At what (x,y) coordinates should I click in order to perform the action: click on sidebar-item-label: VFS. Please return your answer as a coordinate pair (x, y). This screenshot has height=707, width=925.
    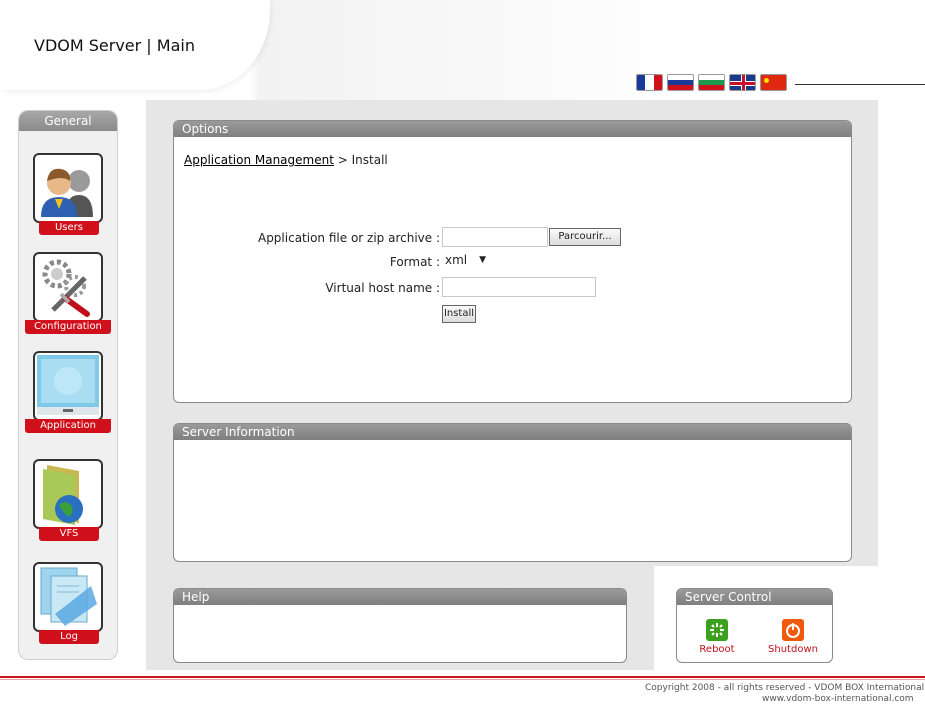
    Looking at the image, I should click on (69, 534).